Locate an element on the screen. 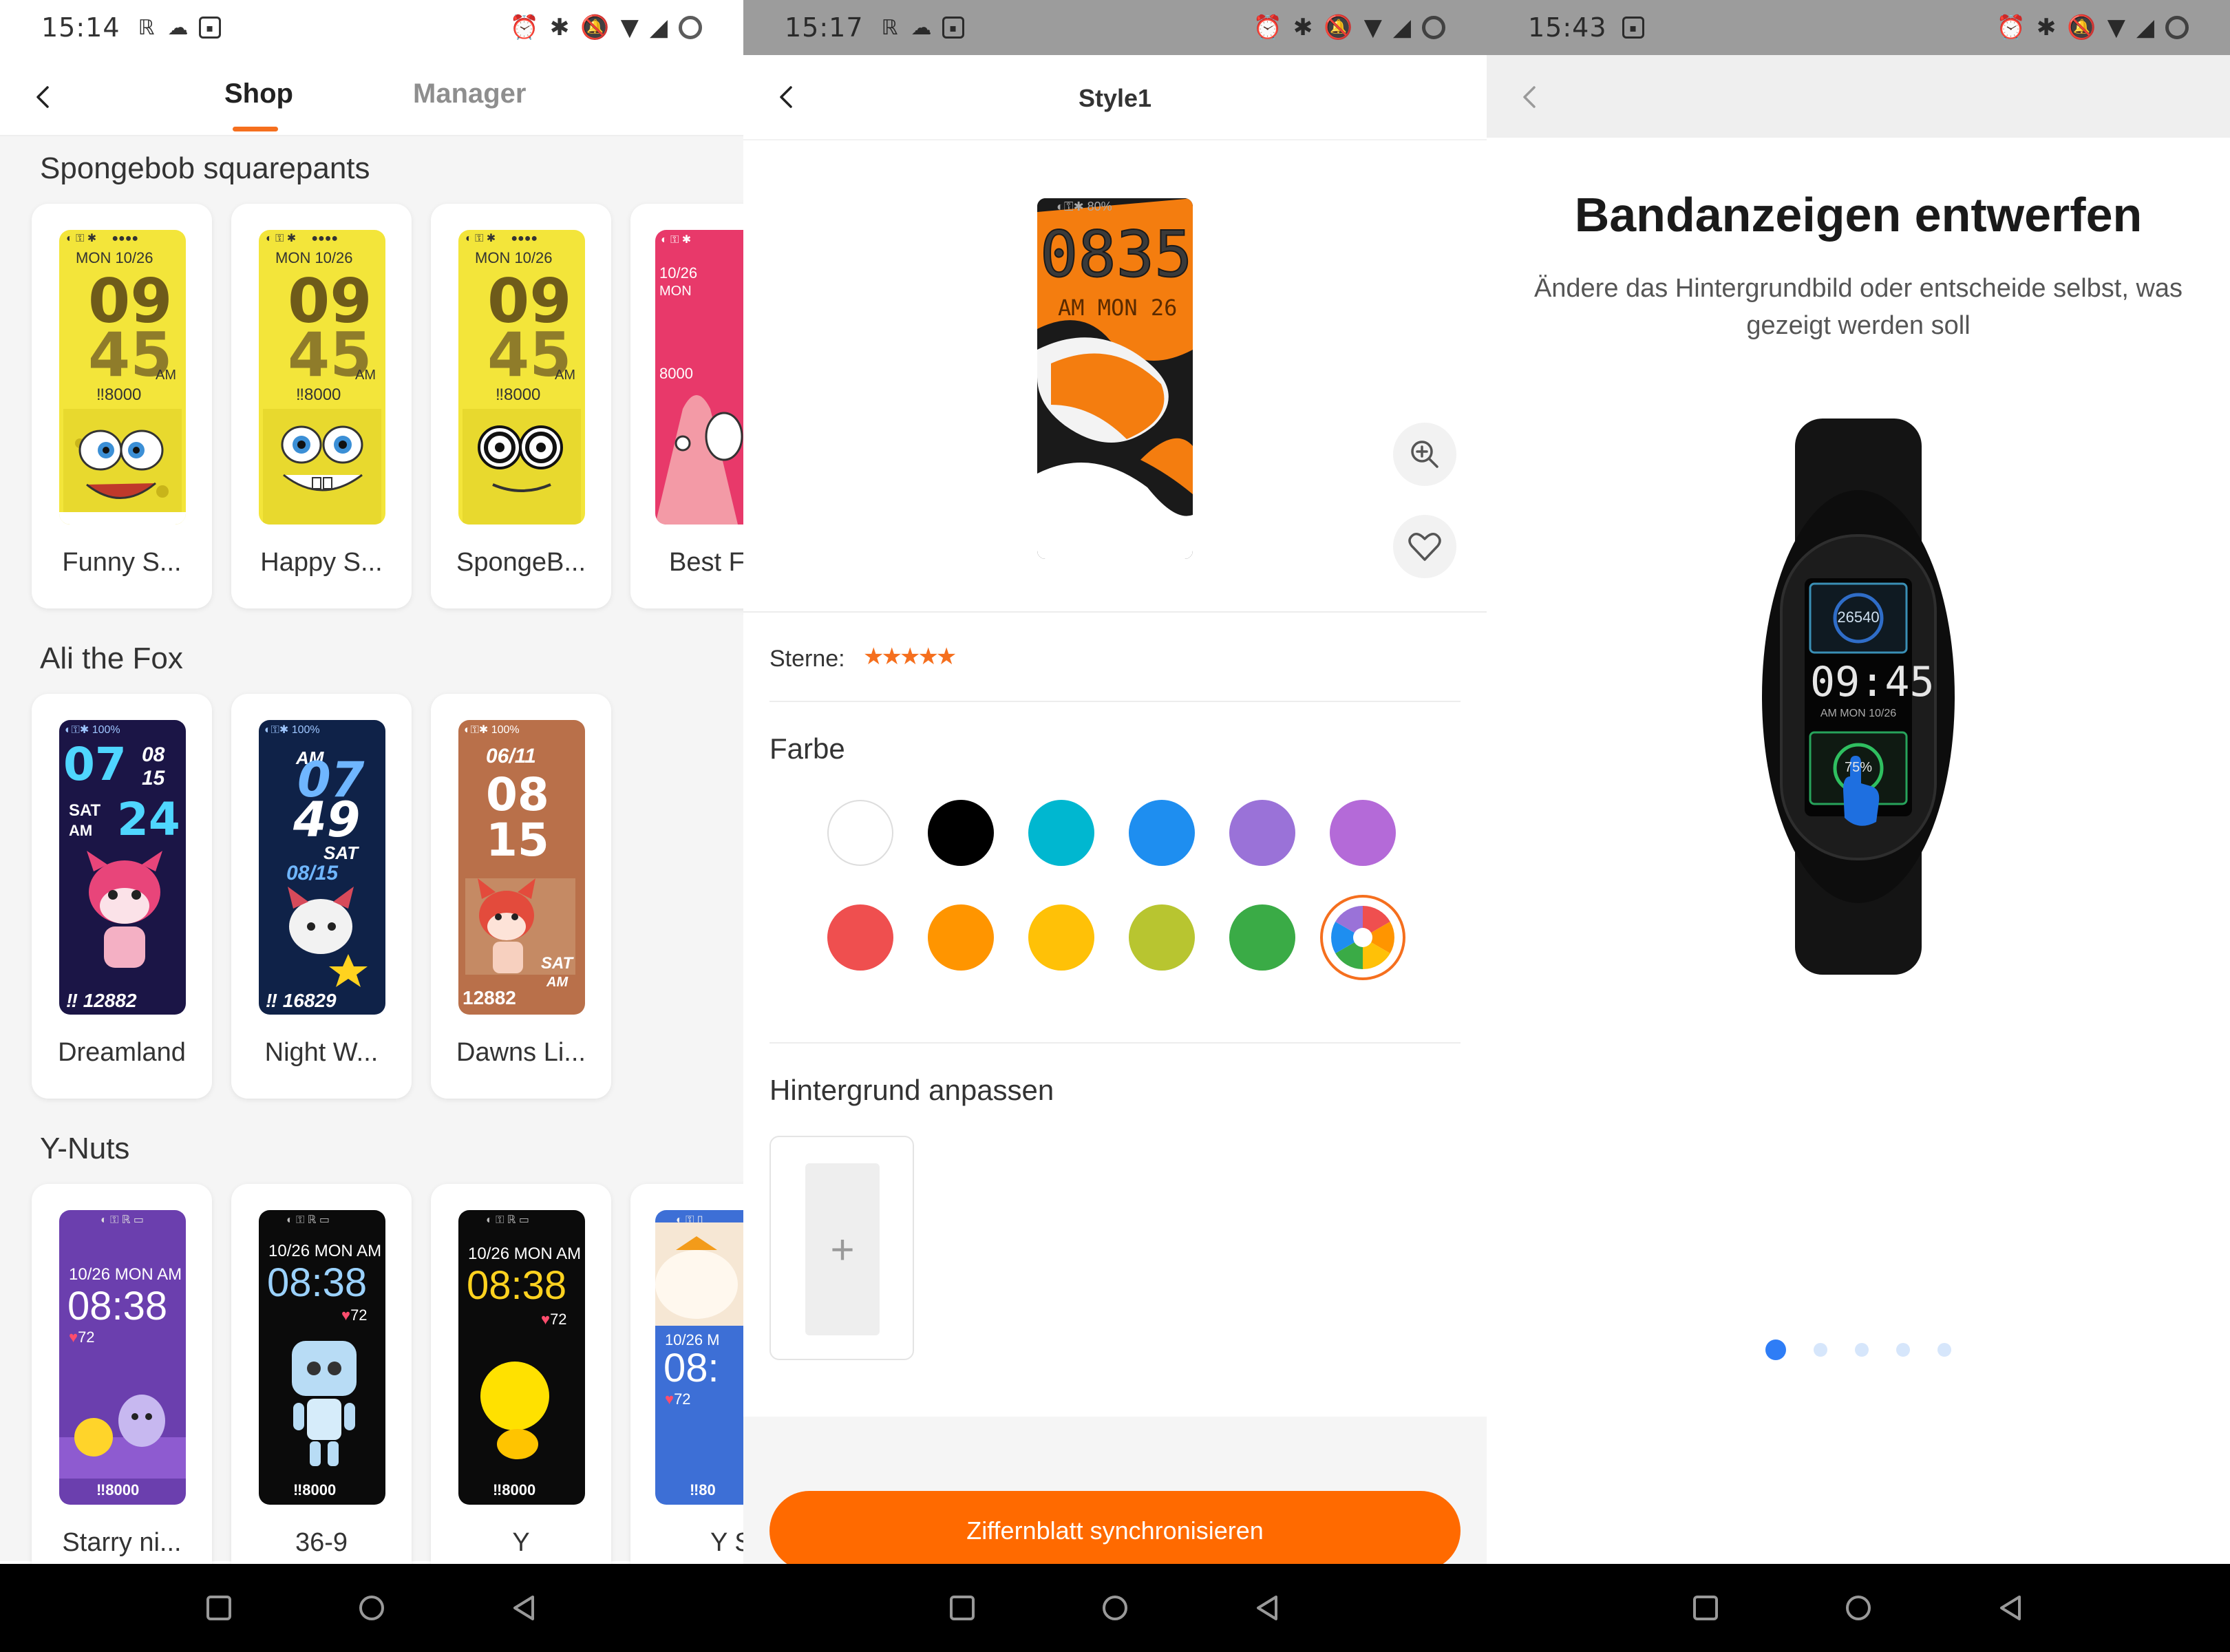  color-swatch-black is located at coordinates (961, 833).